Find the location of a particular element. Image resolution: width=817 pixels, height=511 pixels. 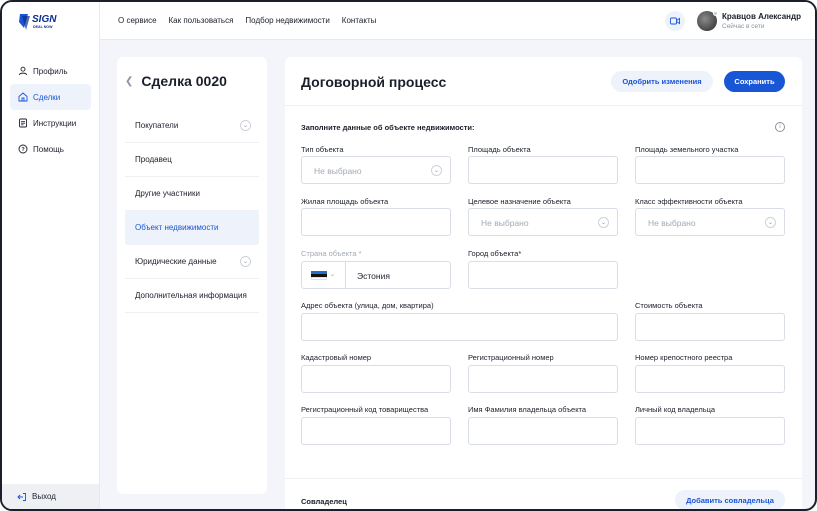

step-other-participants: Другие участники is located at coordinates (192, 194).